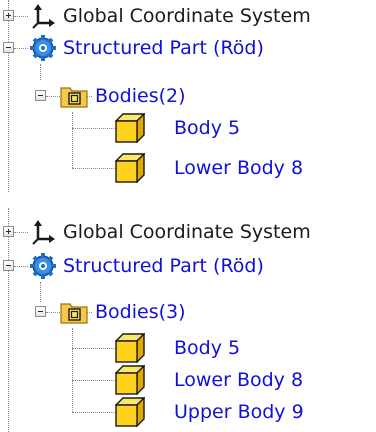 This screenshot has height=432, width=376. Describe the element at coordinates (140, 96) in the screenshot. I see `tree-item-label: Bodies(2)` at that location.